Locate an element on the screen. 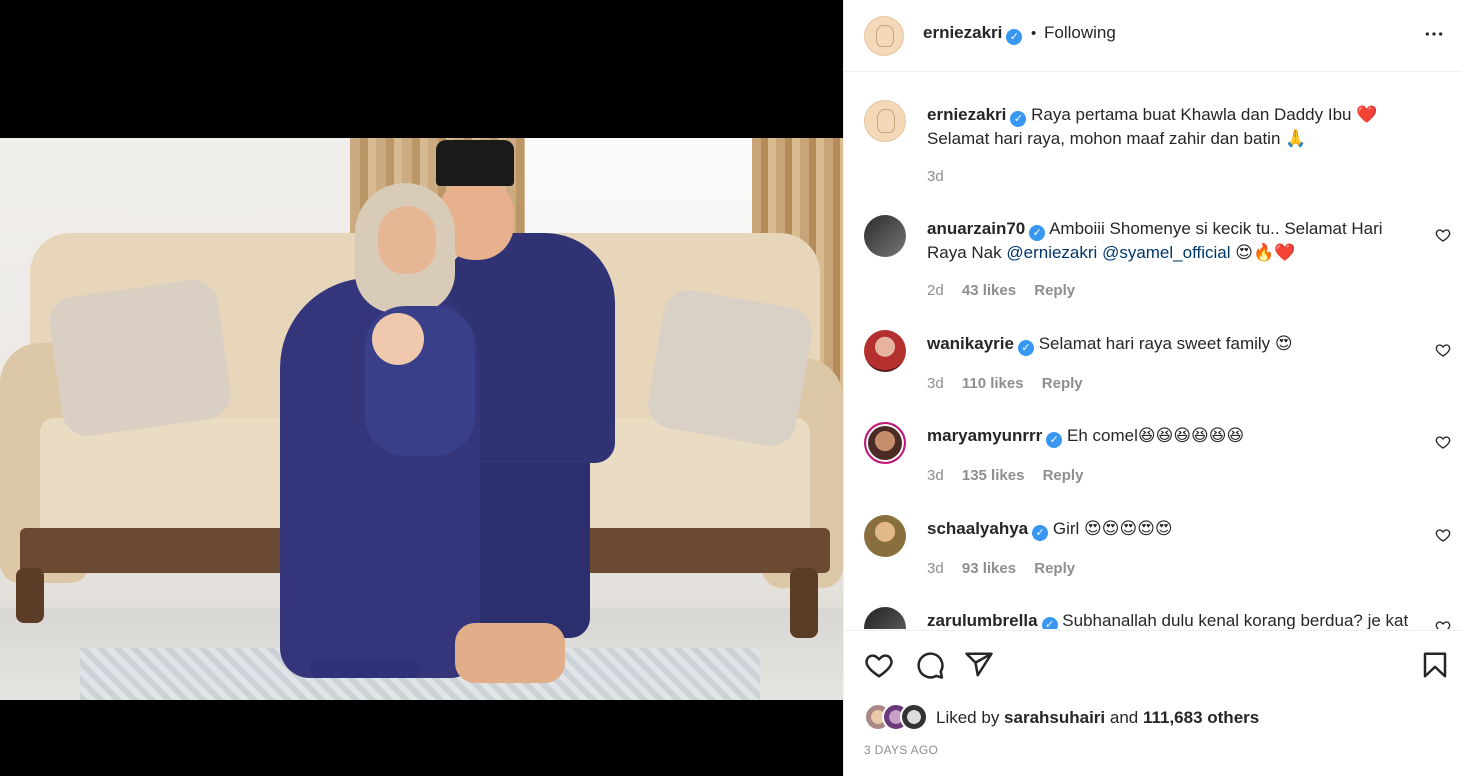 Image resolution: width=1462 pixels, height=776 pixels. liked-by-others: 111,683 others is located at coordinates (1201, 717).